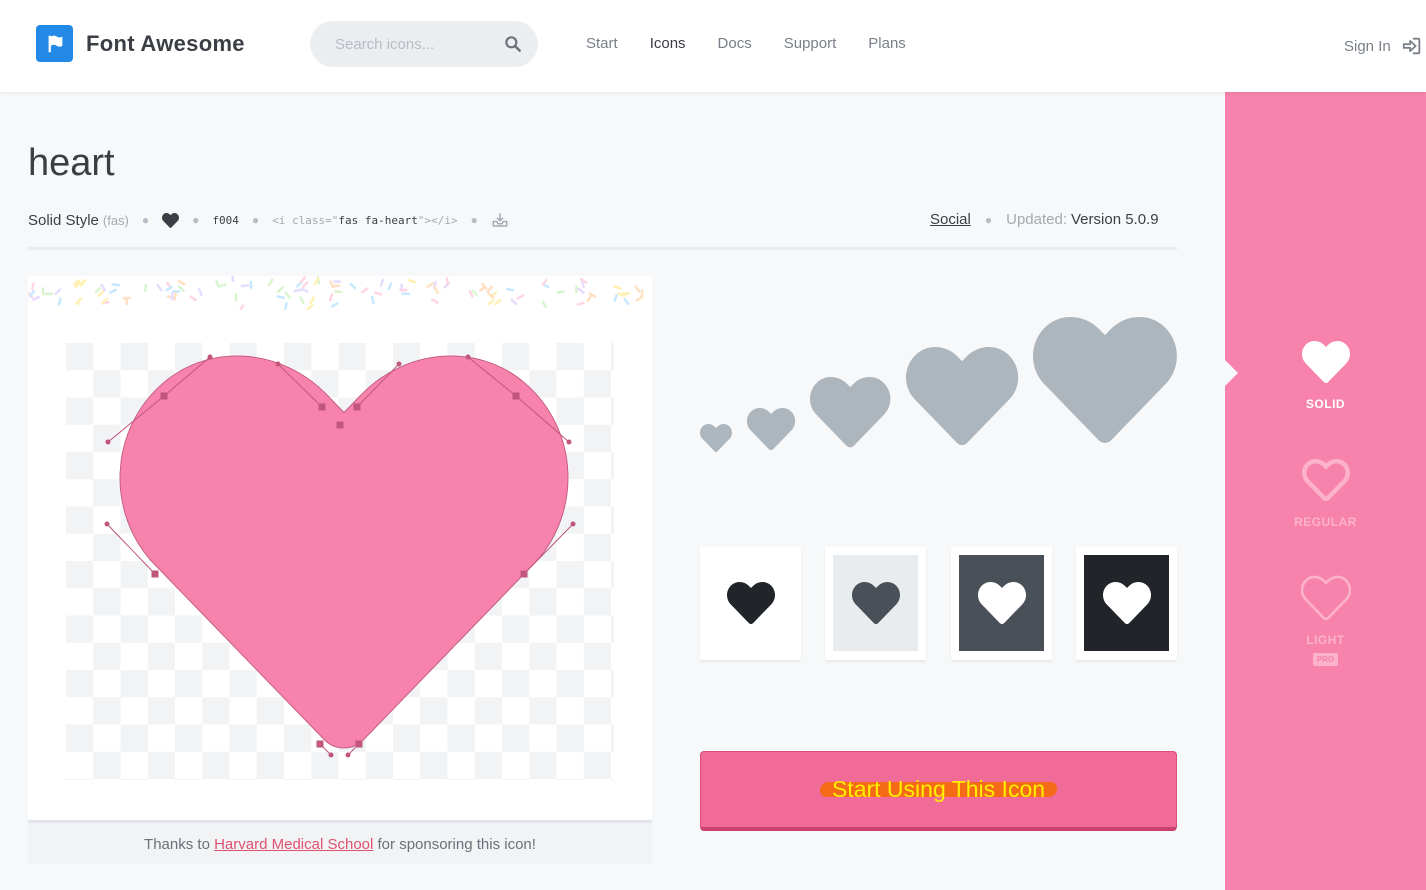 The image size is (1426, 890). I want to click on snippet-close: "></i>, so click(437, 220).